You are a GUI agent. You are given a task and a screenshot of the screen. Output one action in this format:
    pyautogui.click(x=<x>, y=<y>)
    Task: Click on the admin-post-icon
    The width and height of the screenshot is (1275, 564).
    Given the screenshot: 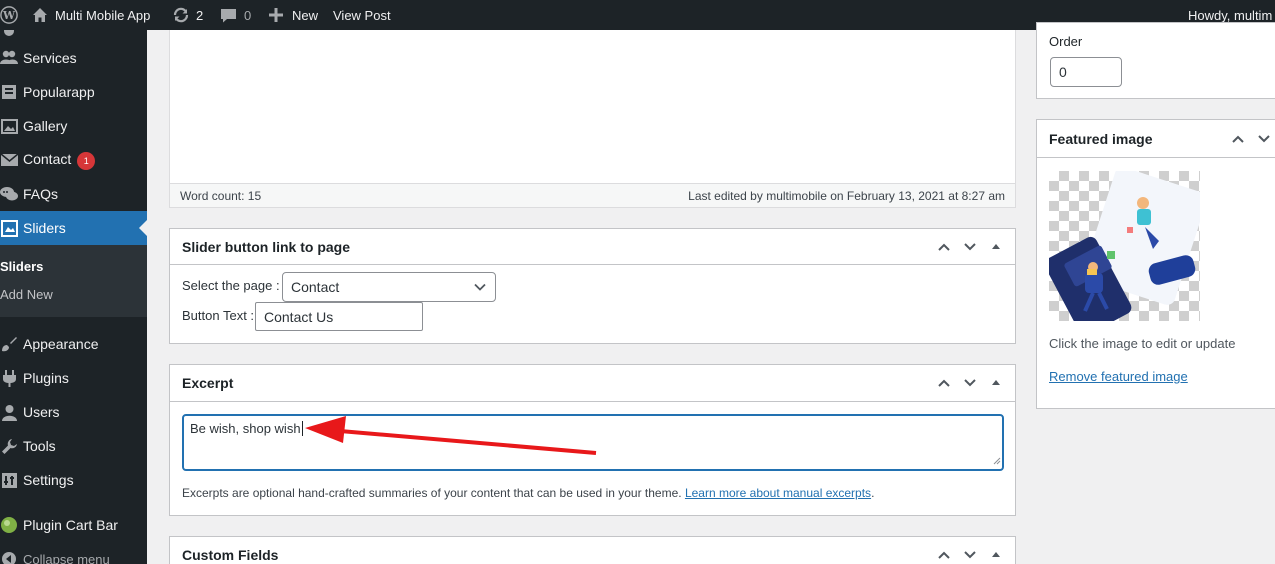 What is the action you would take?
    pyautogui.click(x=9, y=92)
    